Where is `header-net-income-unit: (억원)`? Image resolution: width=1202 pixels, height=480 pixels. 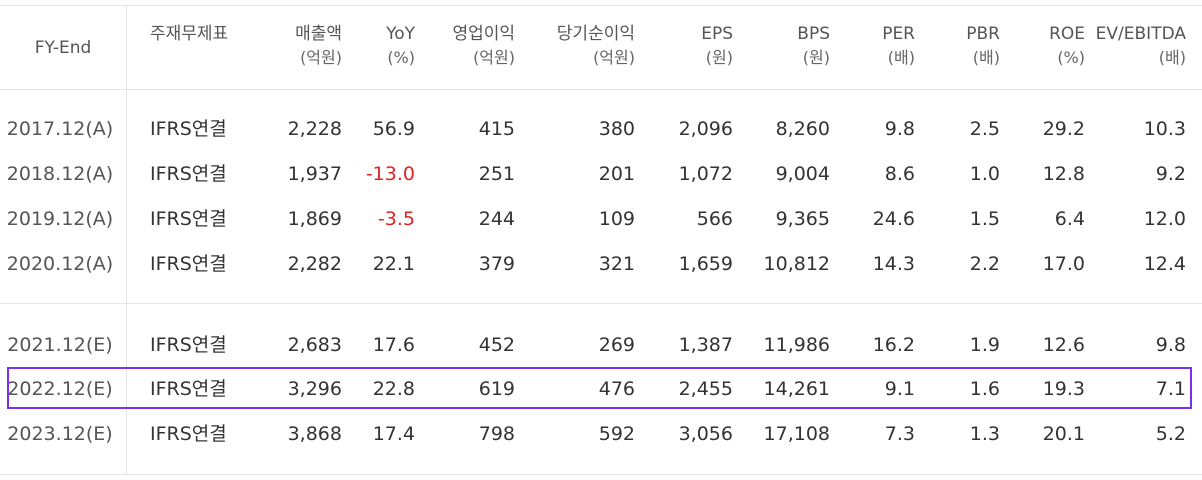
header-net-income-unit: (억원) is located at coordinates (614, 57).